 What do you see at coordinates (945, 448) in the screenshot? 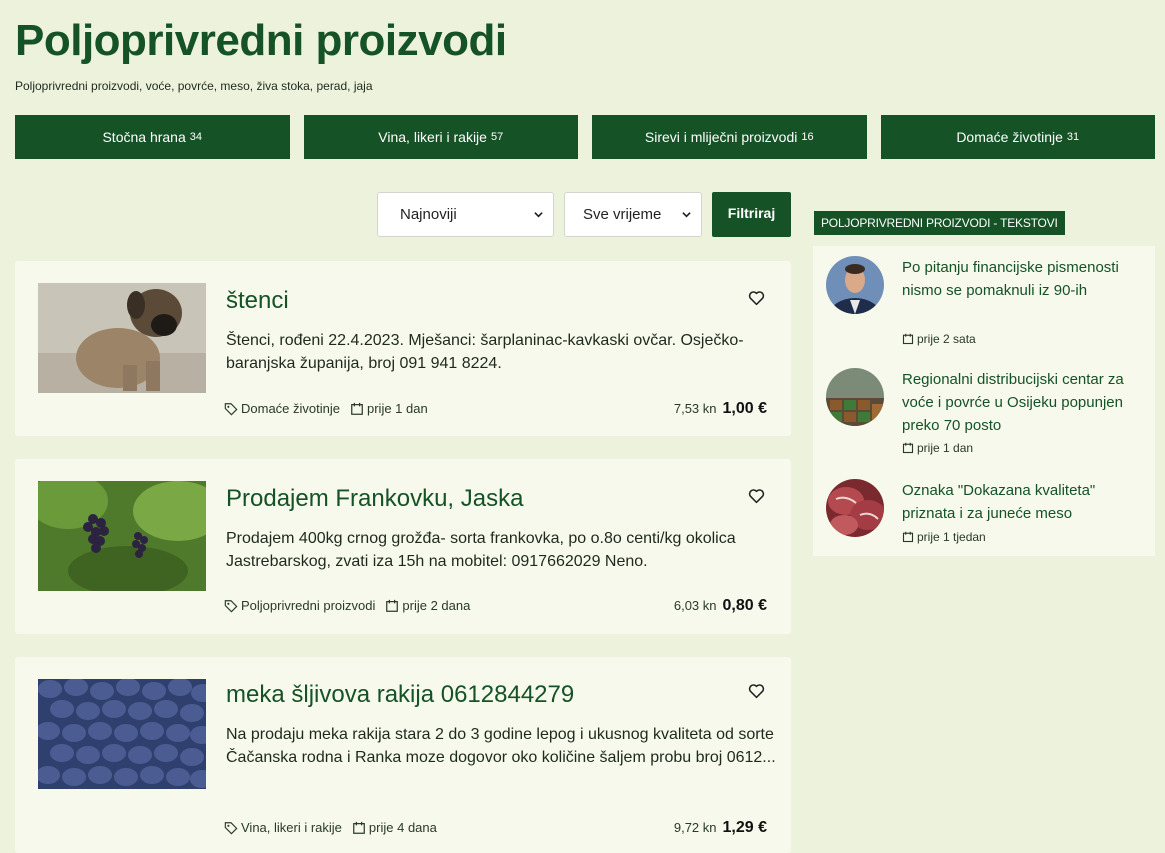
I see `article-time-label: prije 1 dan` at bounding box center [945, 448].